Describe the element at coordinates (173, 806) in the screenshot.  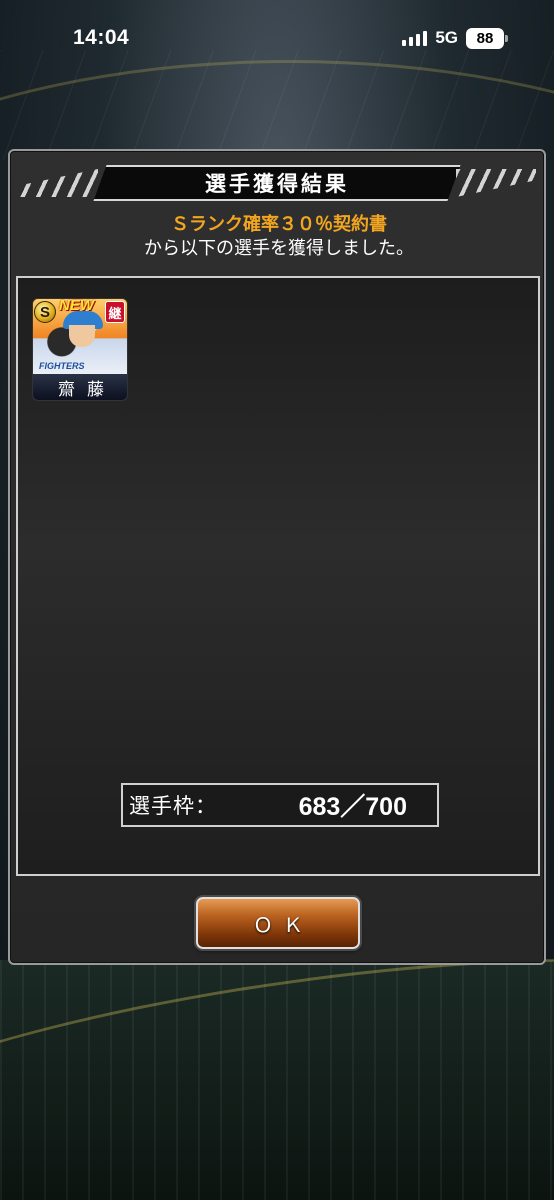
I see `capacity-label: 選手枠：` at that location.